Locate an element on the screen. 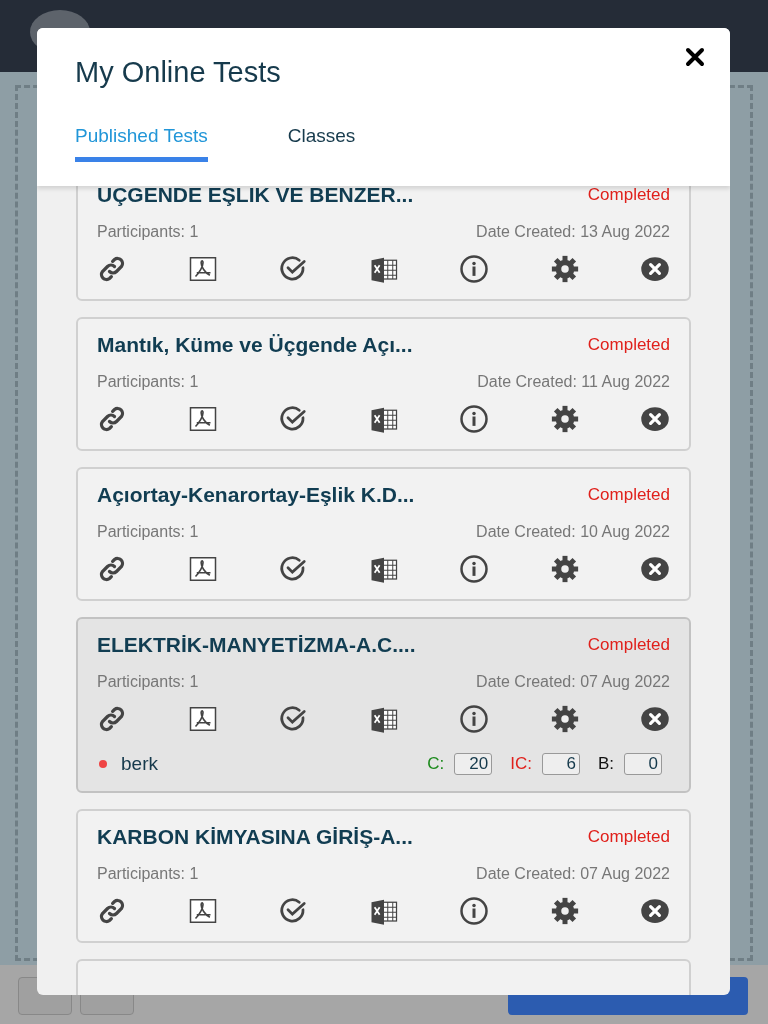 Image resolution: width=768 pixels, height=1024 pixels. test-card: KARBON KİMYASINA GİRİŞ-A... Completed Participants: 1 Date Created: 07 Aug 2022 is located at coordinates (383, 876).